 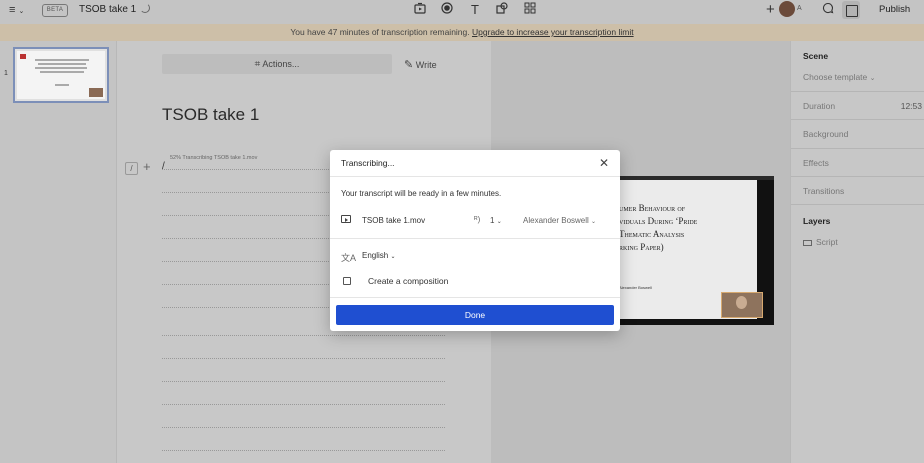 What do you see at coordinates (604, 163) in the screenshot?
I see `close-icon: ✕` at bounding box center [604, 163].